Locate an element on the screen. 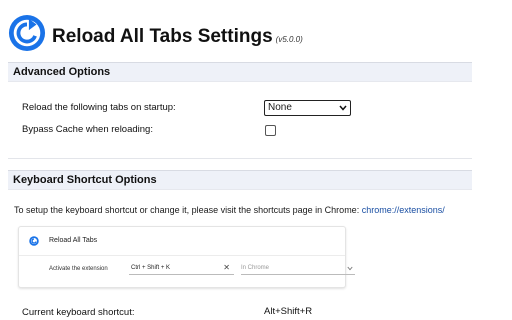 This screenshot has width=512, height=320. version-label: (v5.0.0) is located at coordinates (289, 39).